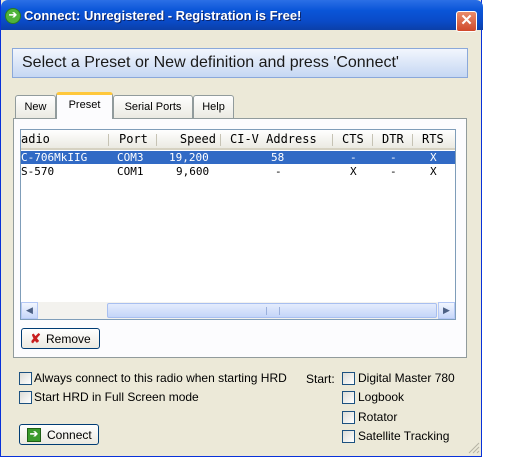  What do you see at coordinates (278, 157) in the screenshot?
I see `cell-civ-address: 58` at bounding box center [278, 157].